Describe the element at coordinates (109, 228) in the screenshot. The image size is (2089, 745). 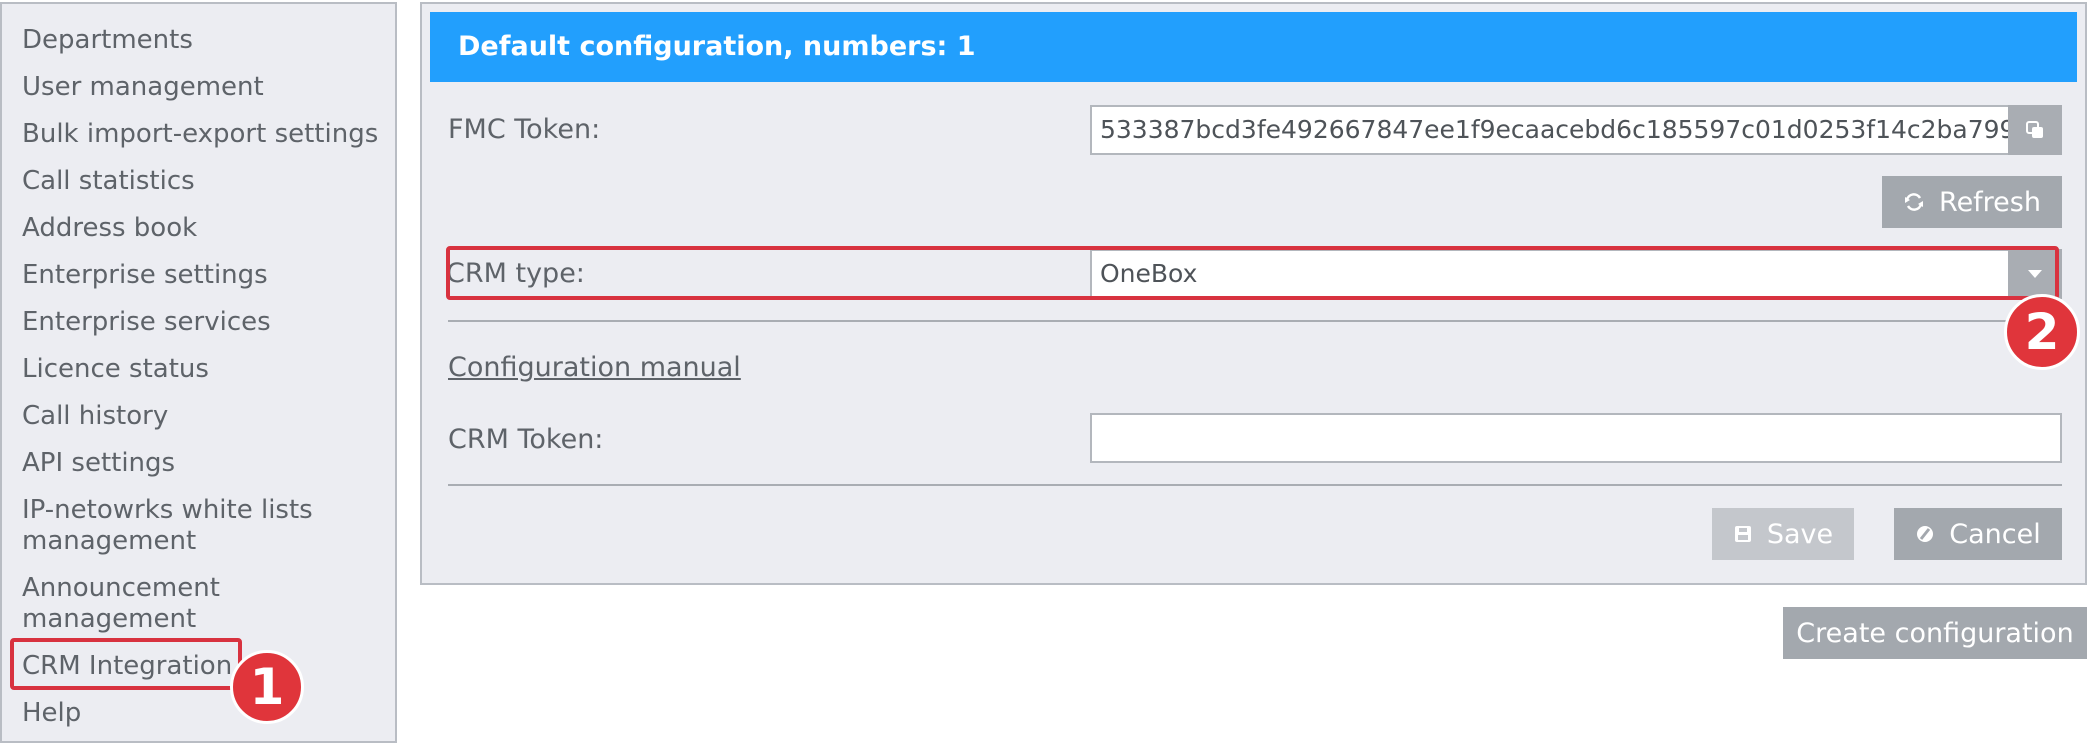
I see `sidebar-item-address-book: Address book` at that location.